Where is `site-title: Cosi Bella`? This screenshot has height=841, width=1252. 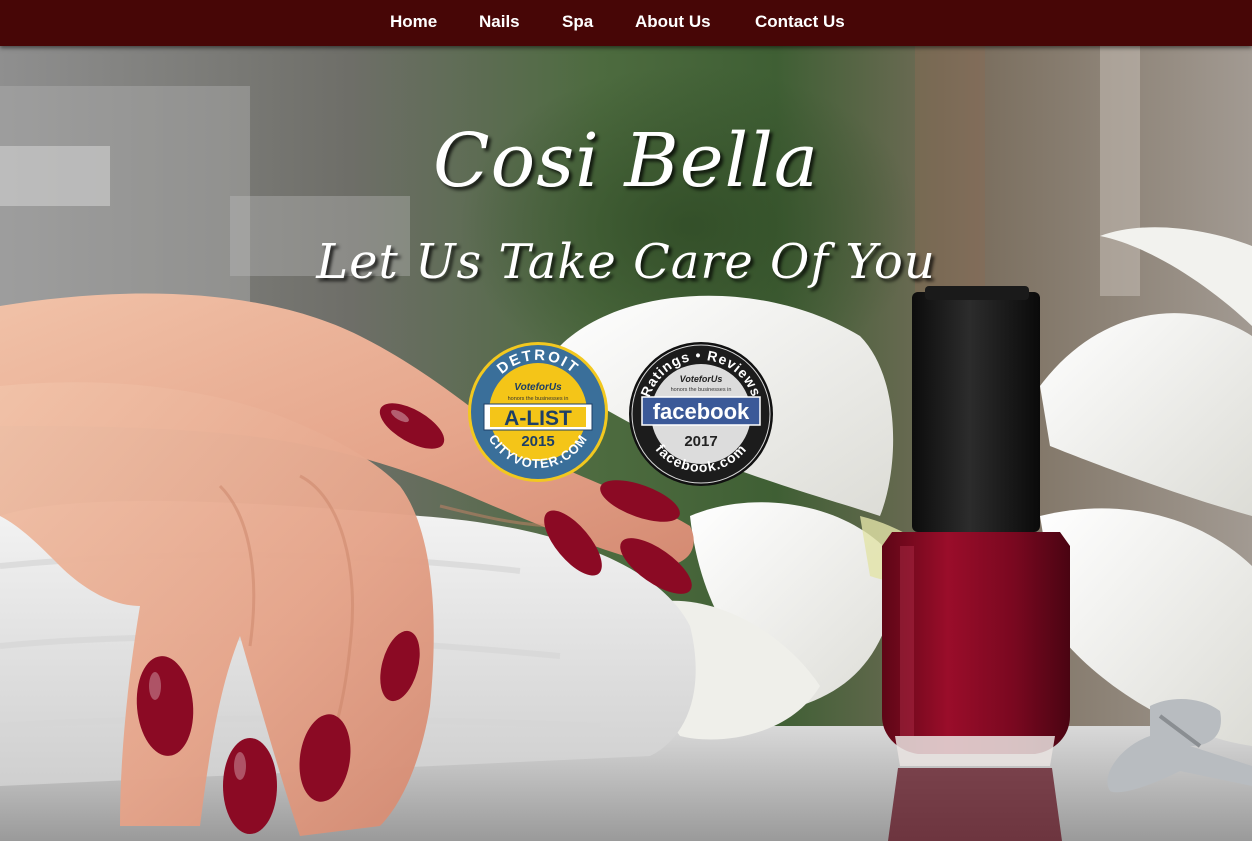
site-title: Cosi Bella is located at coordinates (626, 161).